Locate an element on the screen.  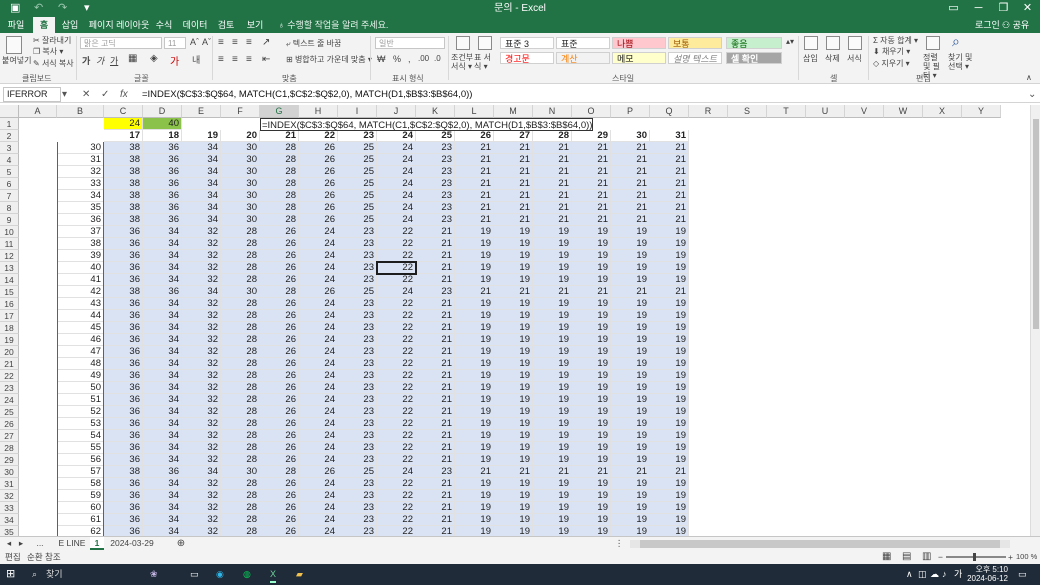
cell-l18: 19 is located at coordinates (474, 328).